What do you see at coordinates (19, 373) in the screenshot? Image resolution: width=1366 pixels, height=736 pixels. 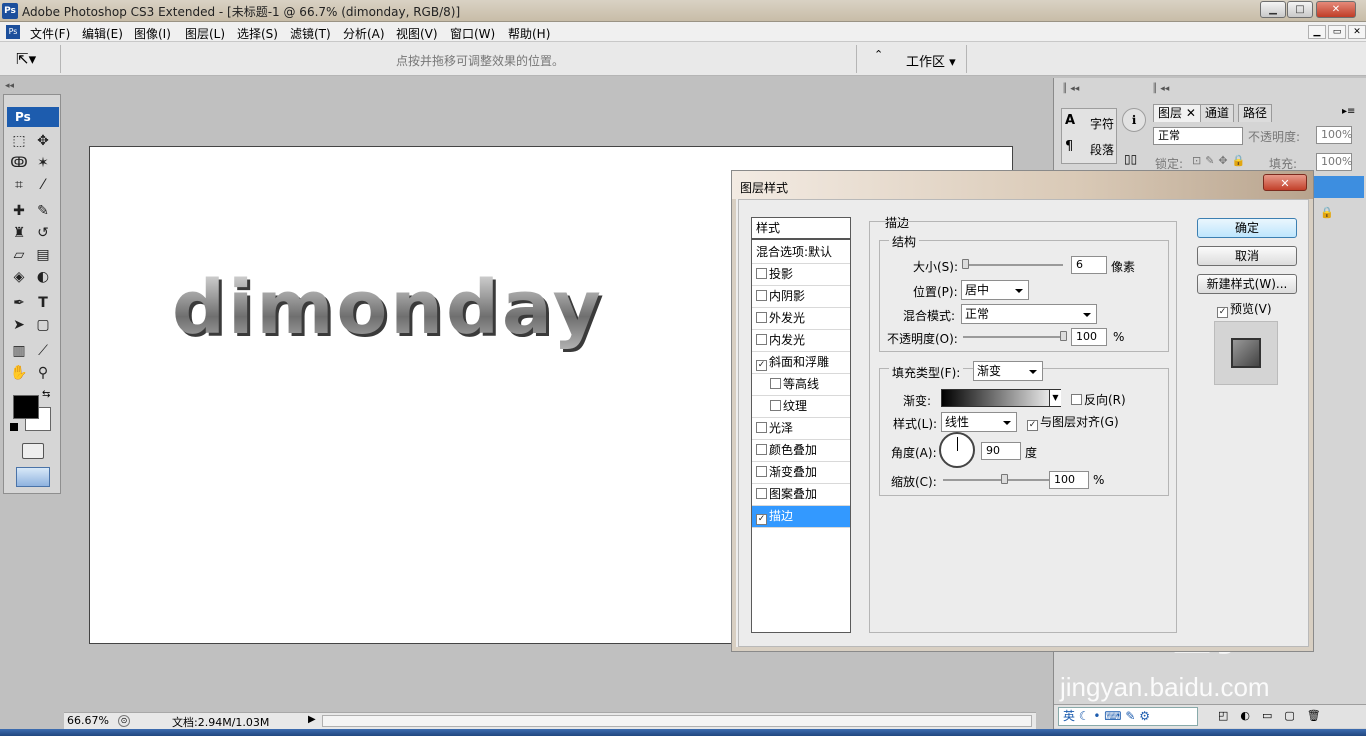 I see `hand-tool-icon: ✋` at bounding box center [19, 373].